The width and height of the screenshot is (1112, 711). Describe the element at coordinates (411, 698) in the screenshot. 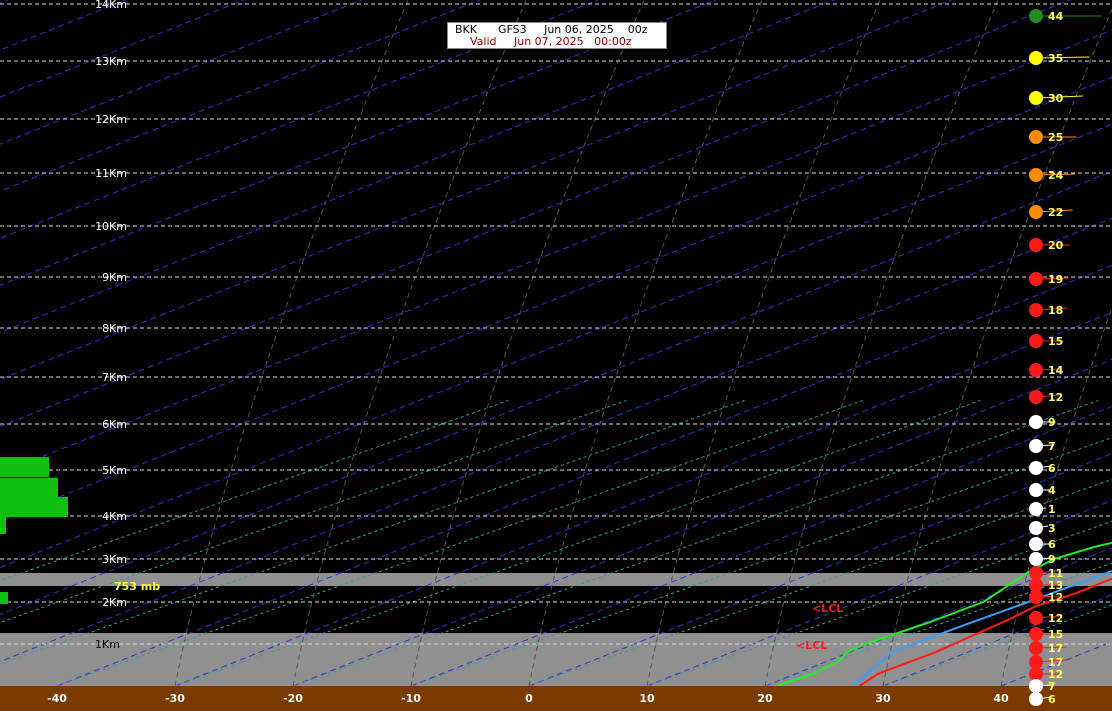

I see `temperature-tick-label: -10` at that location.